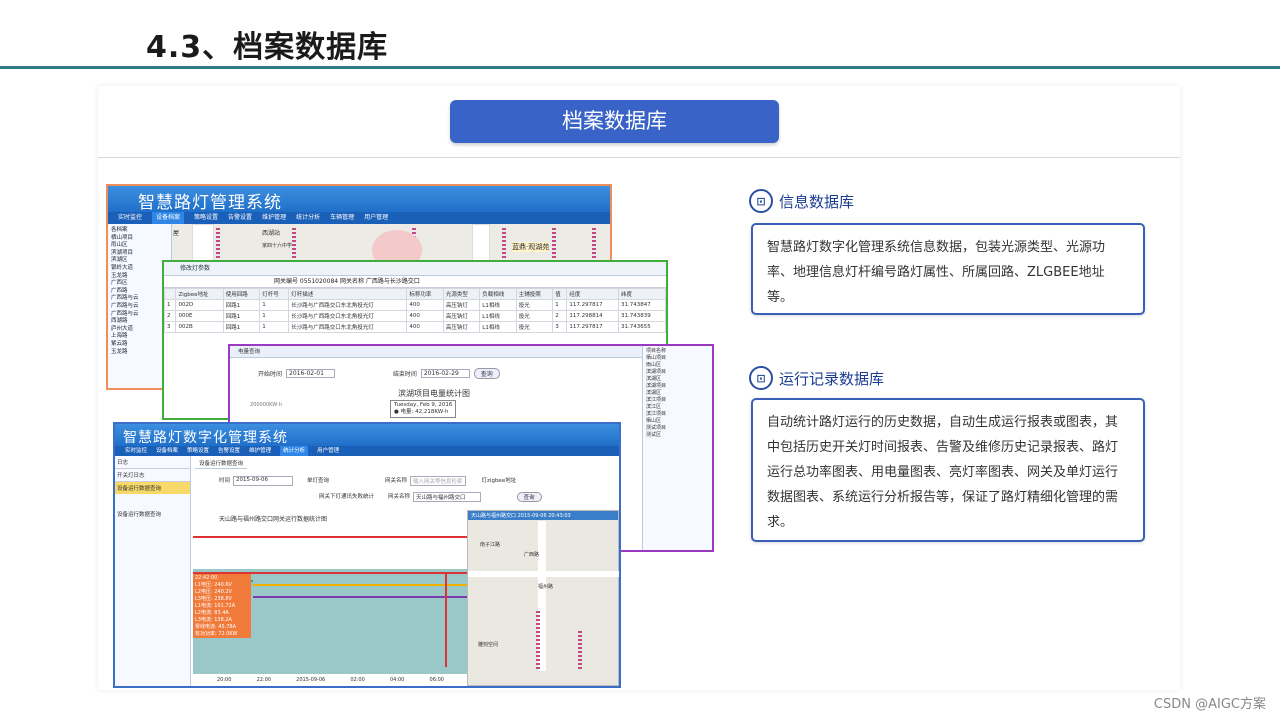  What do you see at coordinates (447, 497) in the screenshot?
I see `gateway2-input: 天山路与福州路交口` at bounding box center [447, 497].